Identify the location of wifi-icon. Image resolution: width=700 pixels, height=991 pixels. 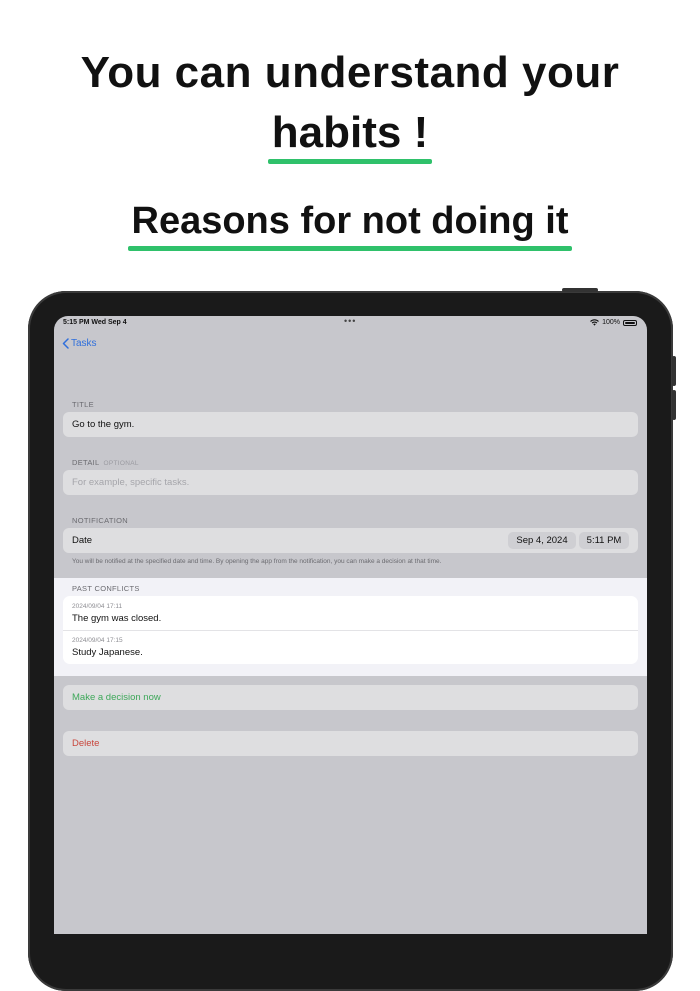
(594, 322).